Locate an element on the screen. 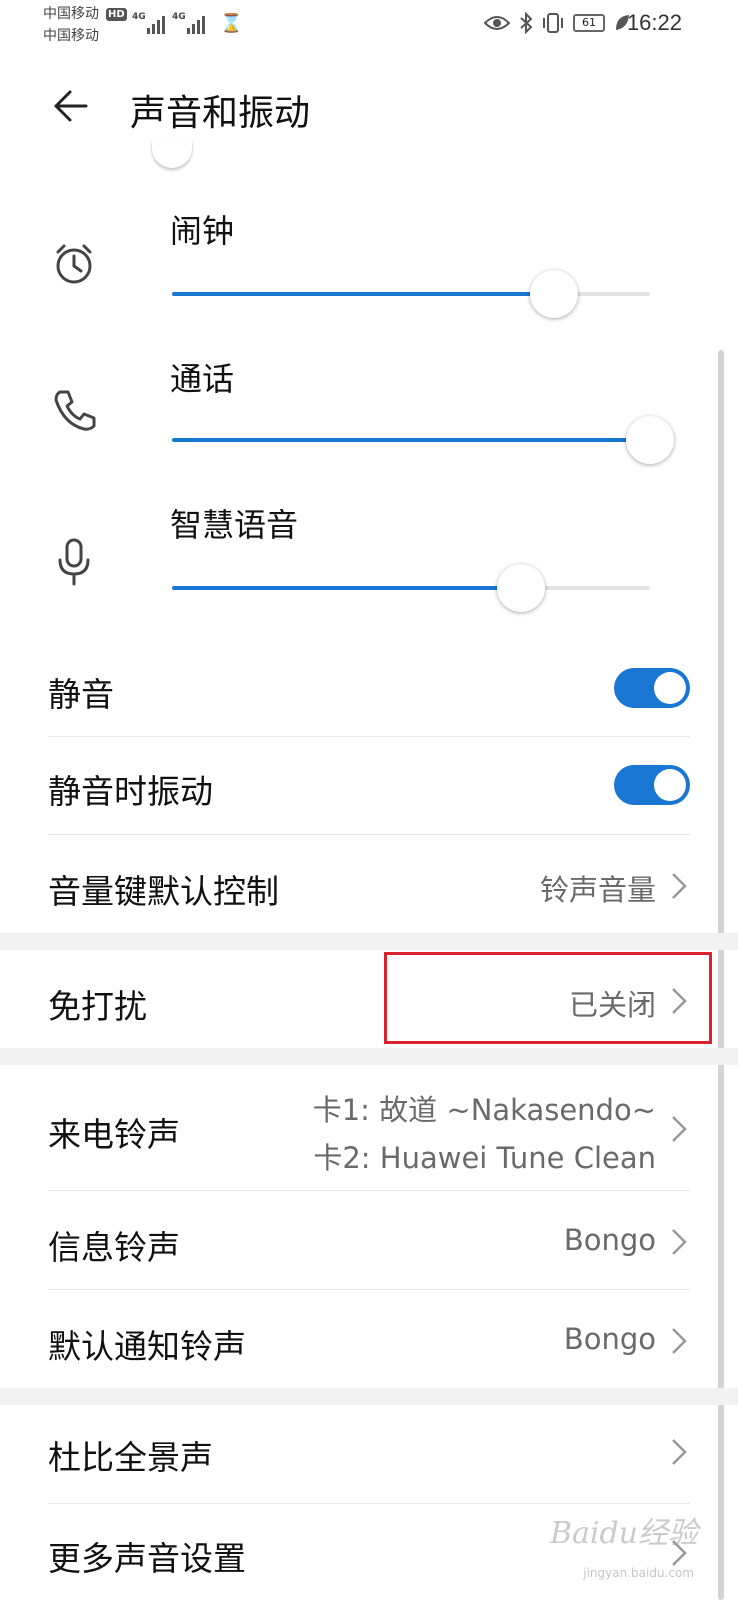 The image size is (738, 1600). notification-tone-value: Bongo is located at coordinates (609, 1339).